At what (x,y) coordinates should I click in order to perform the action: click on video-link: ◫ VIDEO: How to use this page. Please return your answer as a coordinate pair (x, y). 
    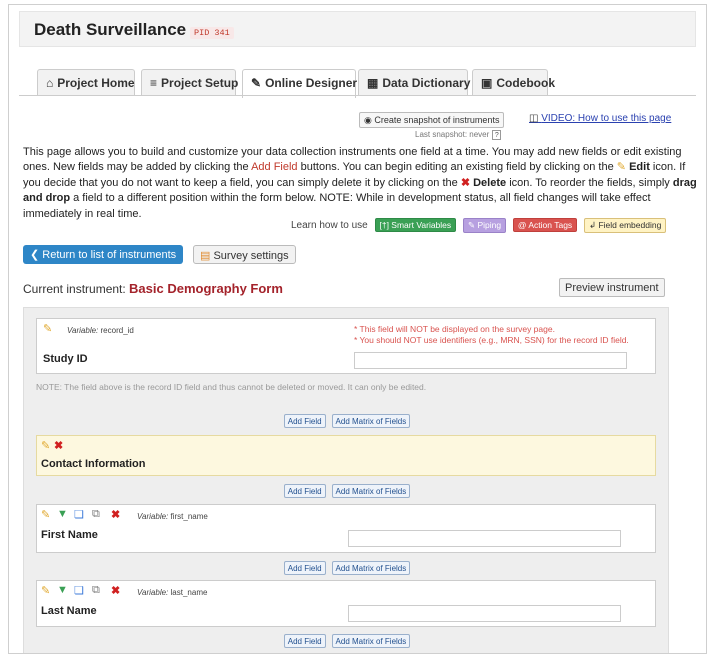
    Looking at the image, I should click on (600, 118).